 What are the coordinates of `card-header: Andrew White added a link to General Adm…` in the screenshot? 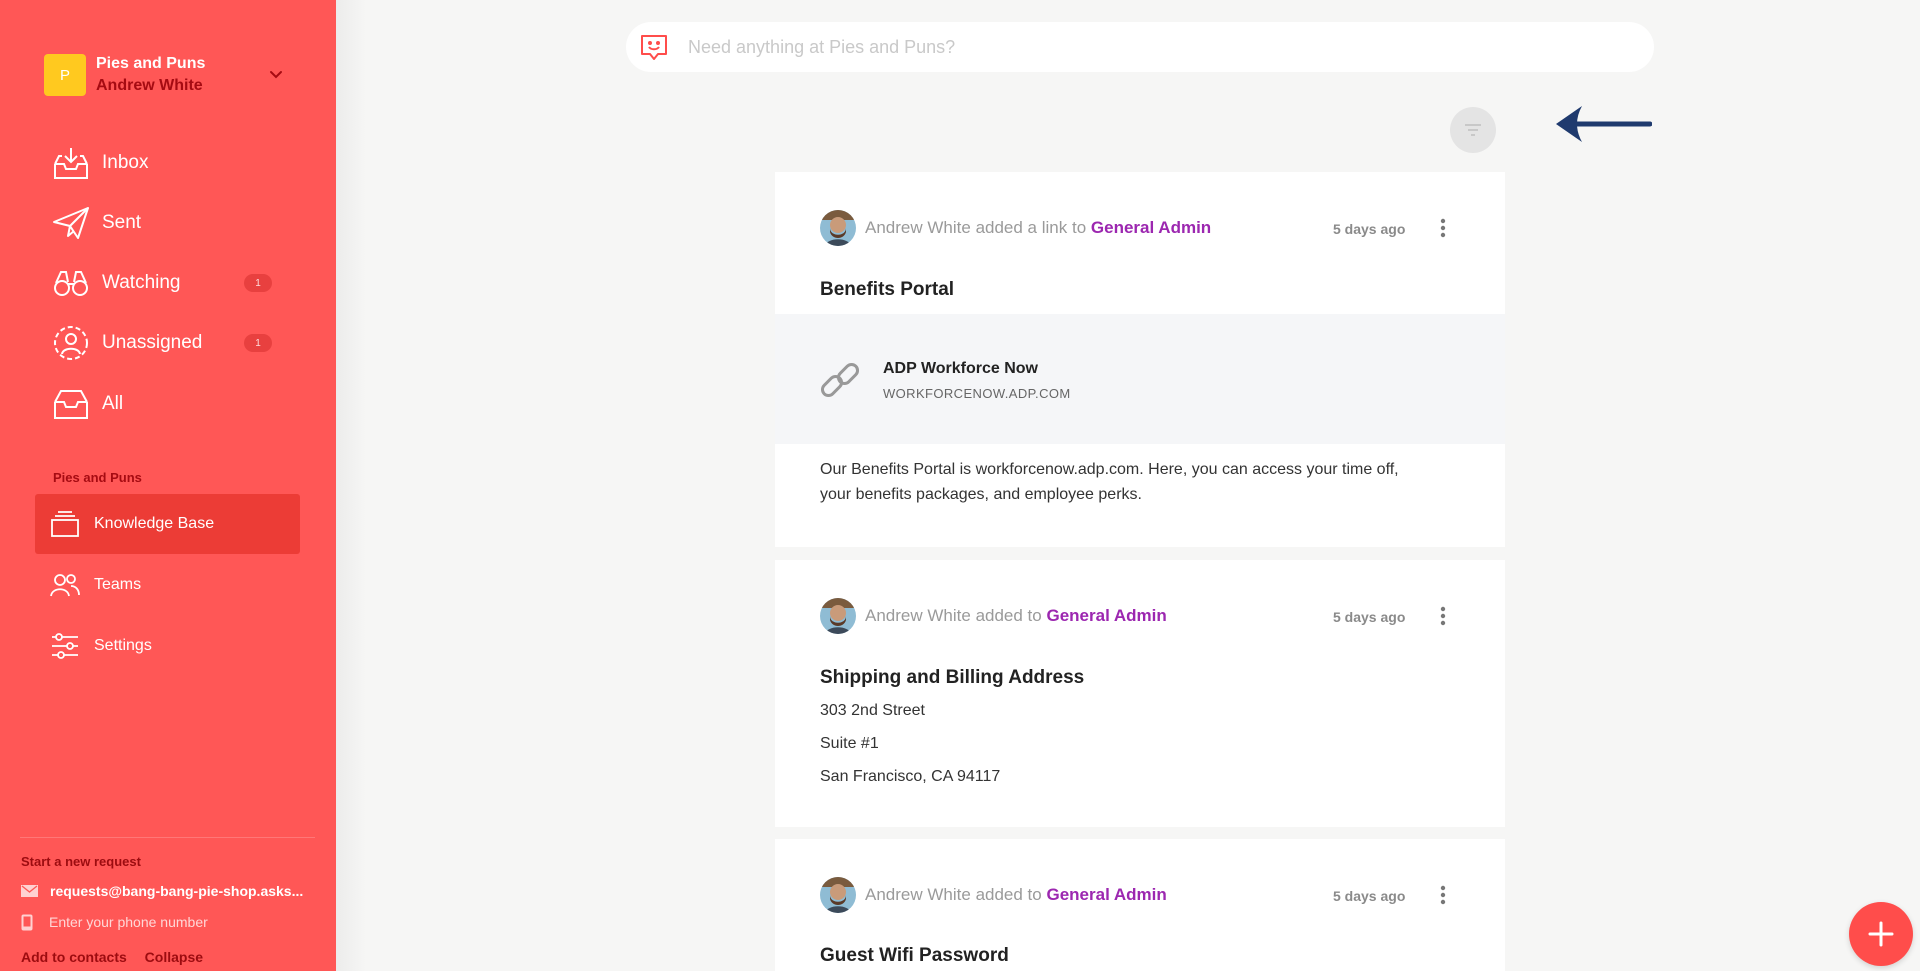 It's located at (1140, 228).